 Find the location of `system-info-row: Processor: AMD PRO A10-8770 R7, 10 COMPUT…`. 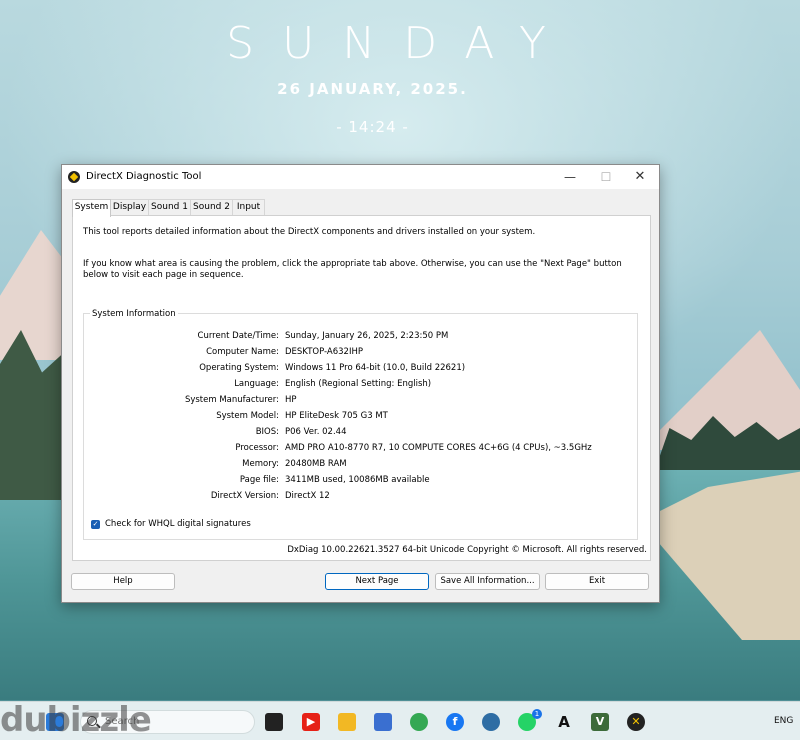

system-info-row: Processor: AMD PRO A10-8770 R7, 10 COMPUT… is located at coordinates (353, 450).